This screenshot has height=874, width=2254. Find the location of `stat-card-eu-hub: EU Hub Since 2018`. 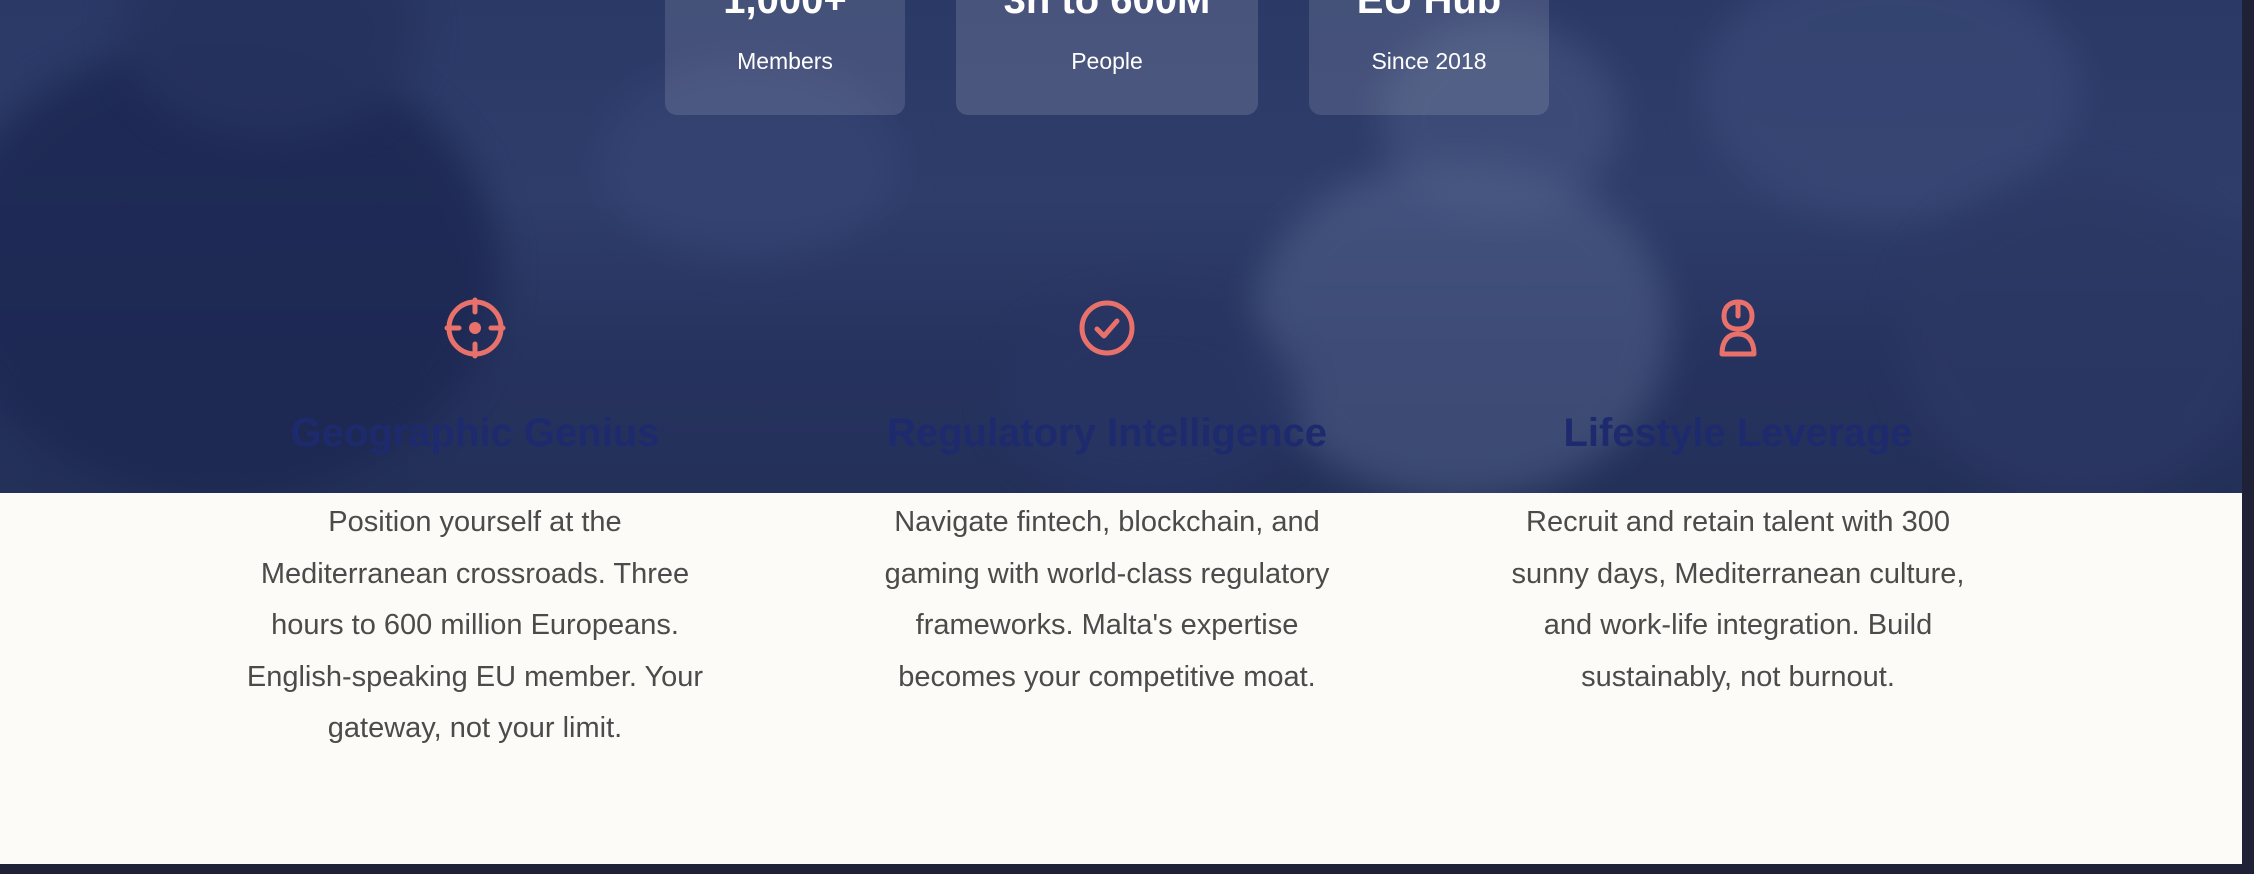

stat-card-eu-hub: EU Hub Since 2018 is located at coordinates (1429, 57).